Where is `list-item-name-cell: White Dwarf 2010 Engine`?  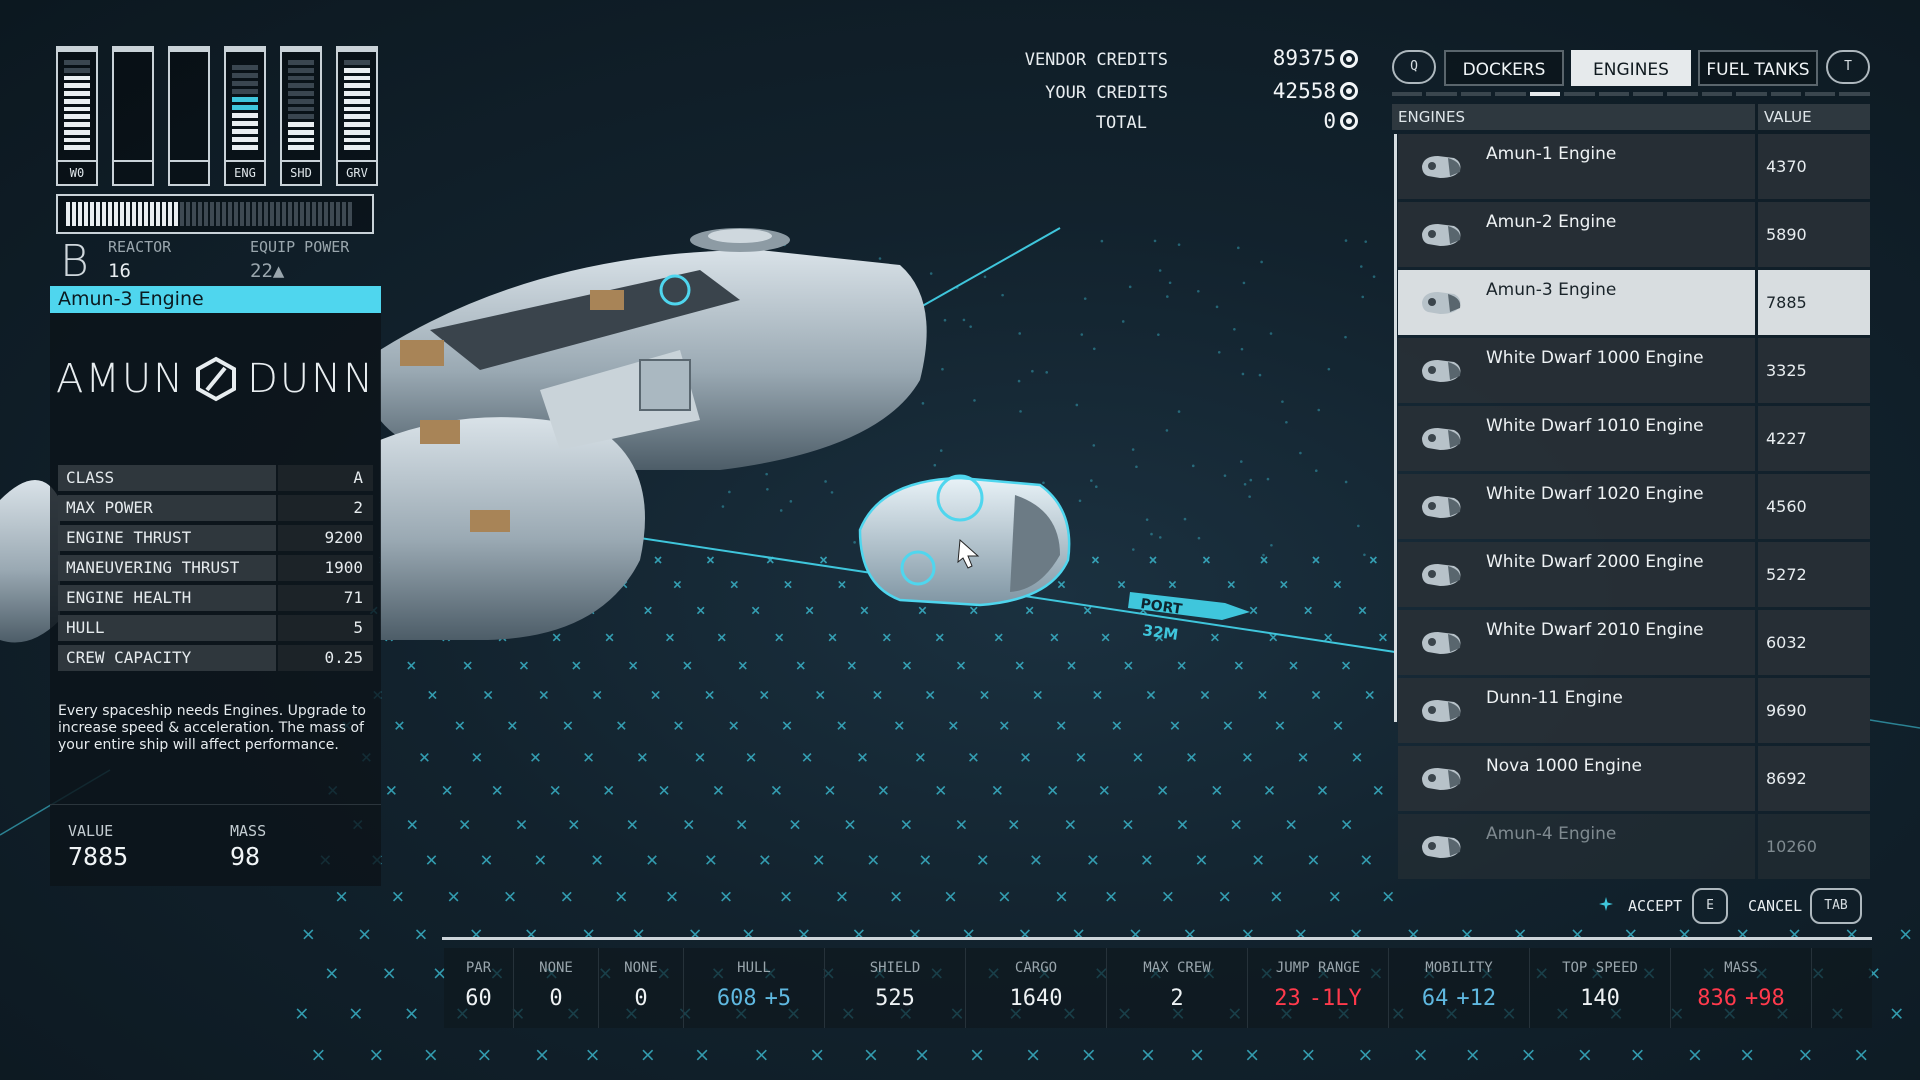
list-item-name-cell: White Dwarf 2010 Engine is located at coordinates (1576, 642).